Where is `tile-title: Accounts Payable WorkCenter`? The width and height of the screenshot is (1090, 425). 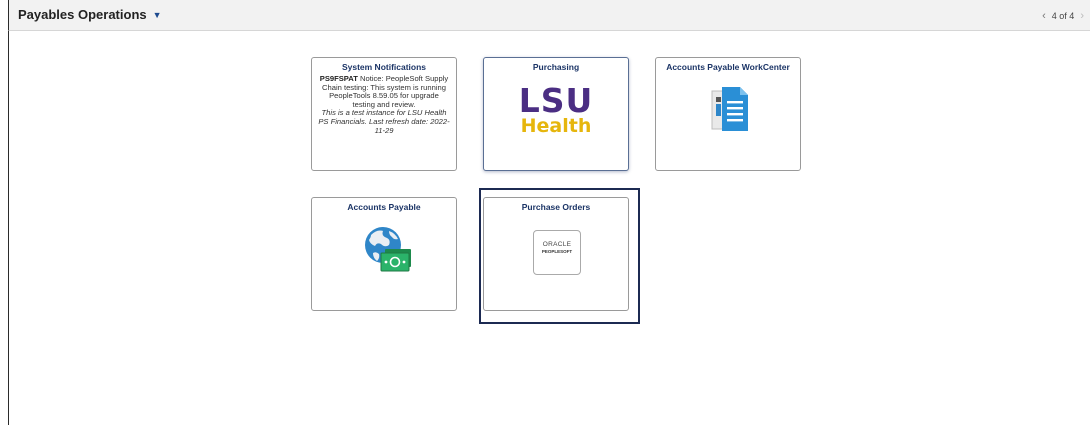
tile-title: Accounts Payable WorkCenter is located at coordinates (728, 67).